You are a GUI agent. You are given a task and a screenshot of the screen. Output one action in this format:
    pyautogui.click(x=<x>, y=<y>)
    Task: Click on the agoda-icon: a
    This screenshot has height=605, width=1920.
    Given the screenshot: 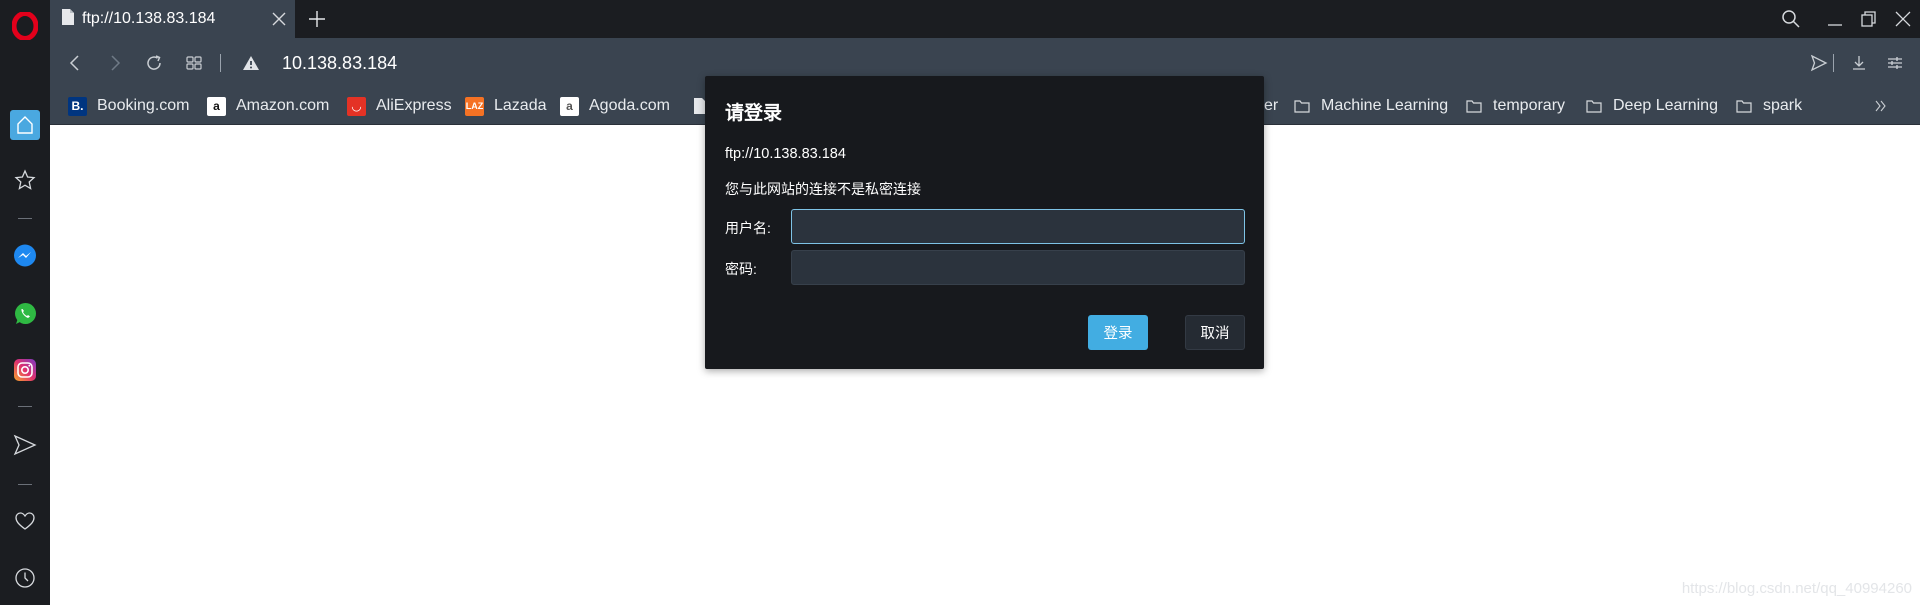 What is the action you would take?
    pyautogui.click(x=569, y=106)
    